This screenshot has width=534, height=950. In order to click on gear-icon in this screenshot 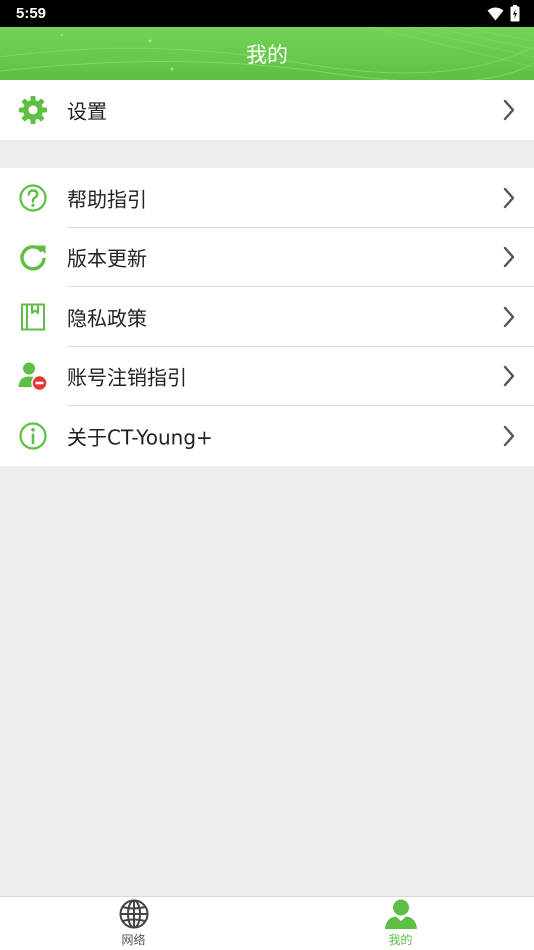, I will do `click(33, 110)`.